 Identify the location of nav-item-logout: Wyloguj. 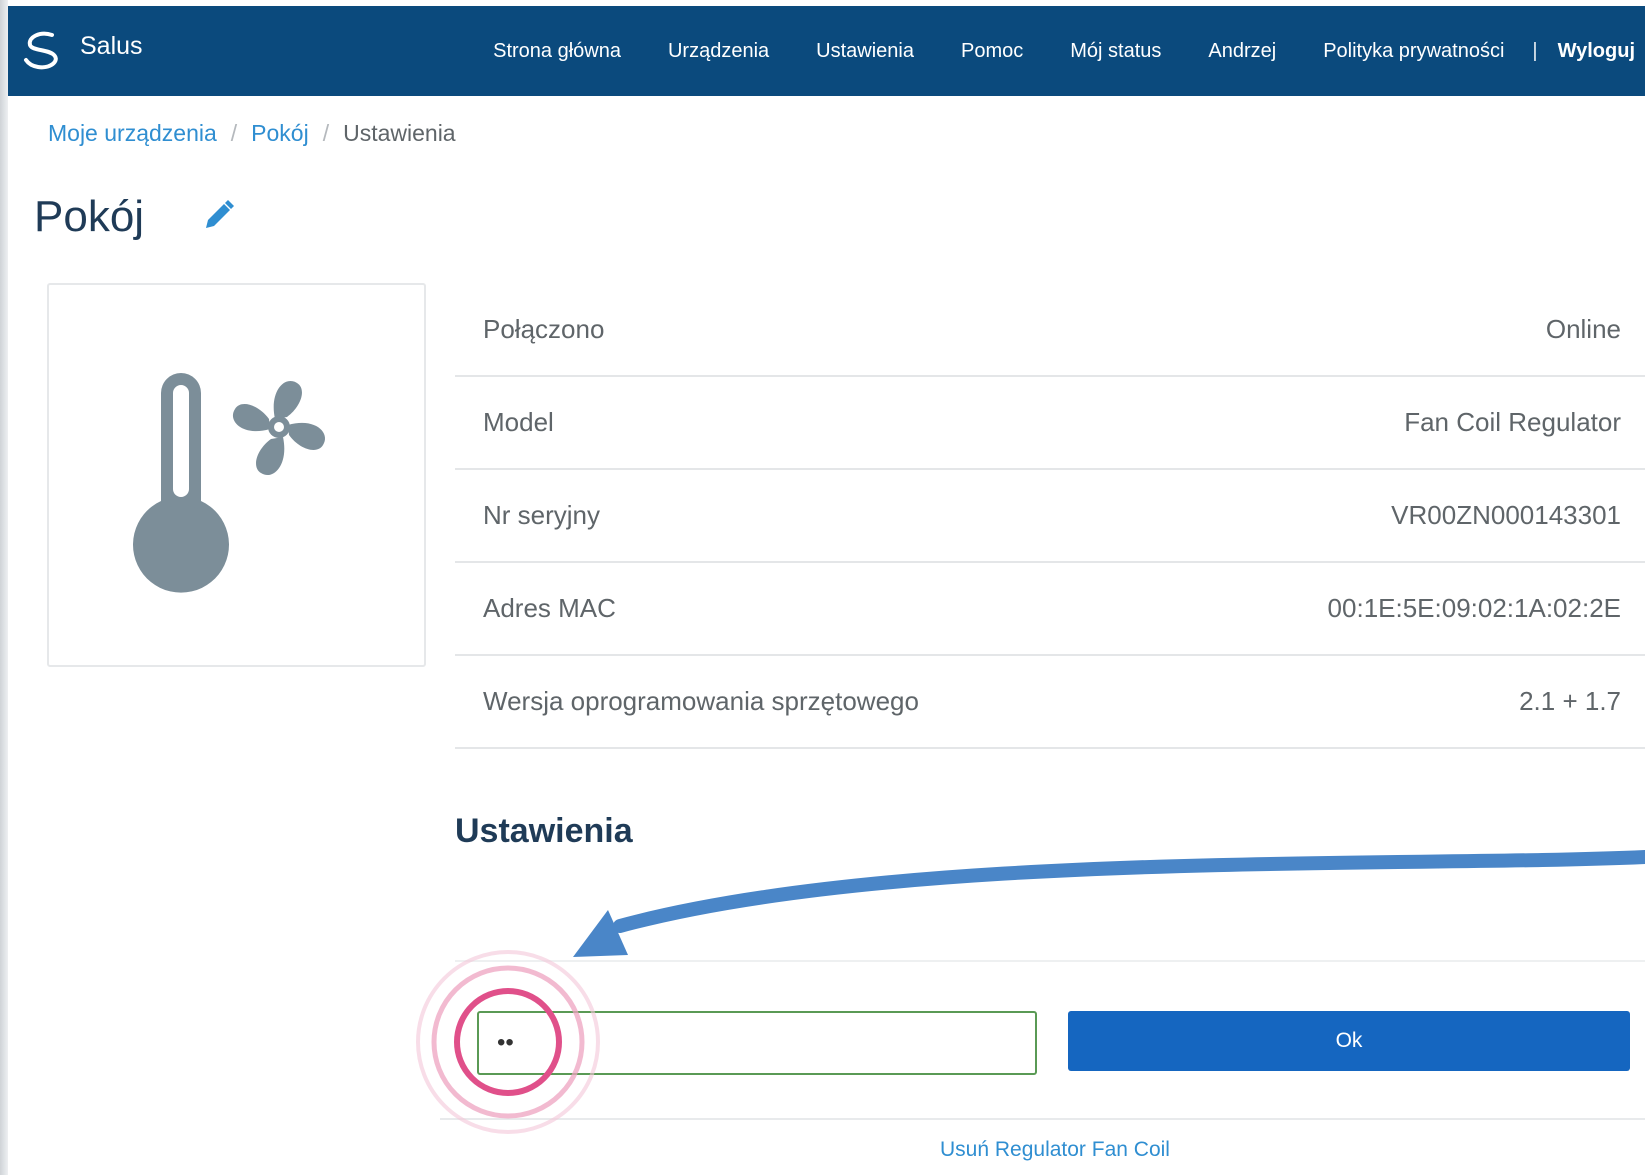
(1596, 51).